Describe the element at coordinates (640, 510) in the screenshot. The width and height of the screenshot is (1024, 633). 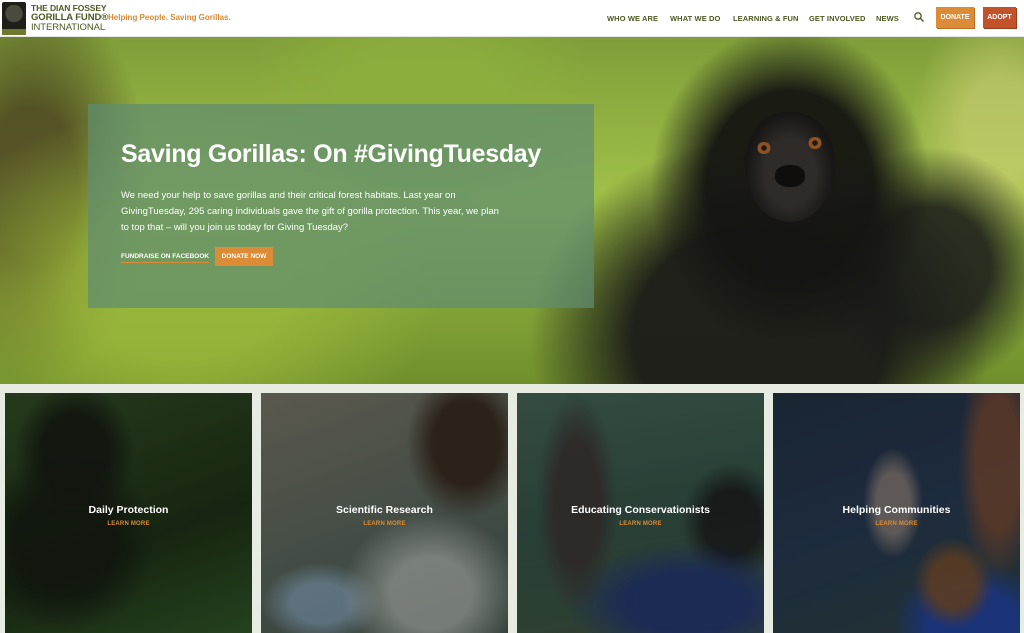
I see `card-title: Educating Conservationists` at that location.